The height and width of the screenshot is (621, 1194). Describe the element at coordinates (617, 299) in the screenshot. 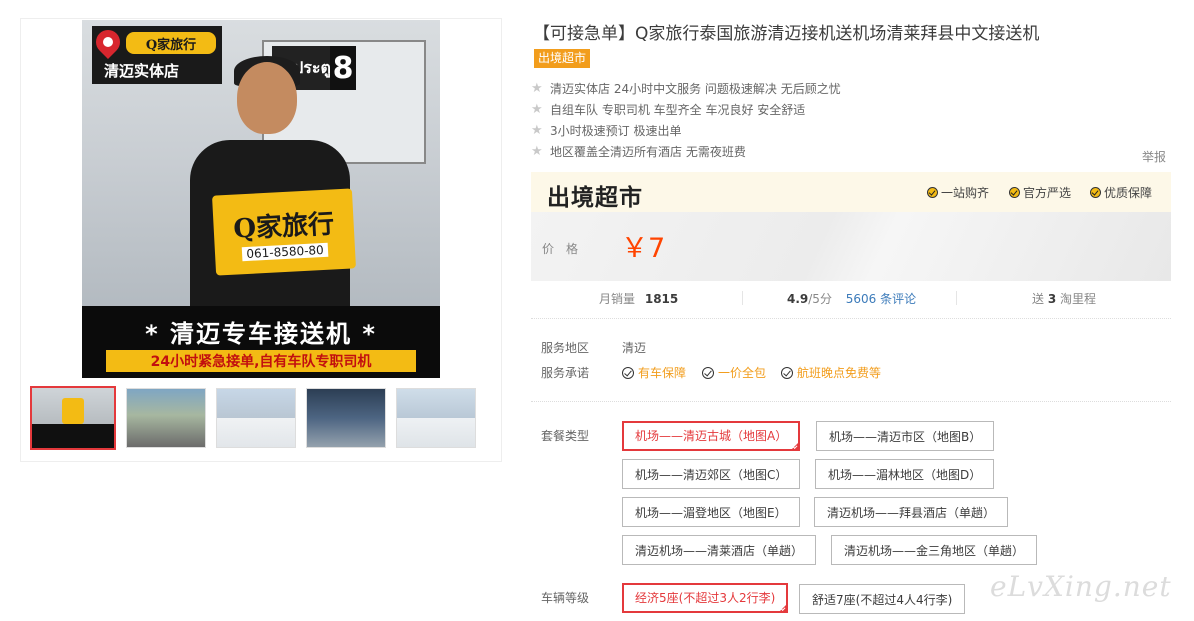

I see `monthly-sales-label: 月销量` at that location.